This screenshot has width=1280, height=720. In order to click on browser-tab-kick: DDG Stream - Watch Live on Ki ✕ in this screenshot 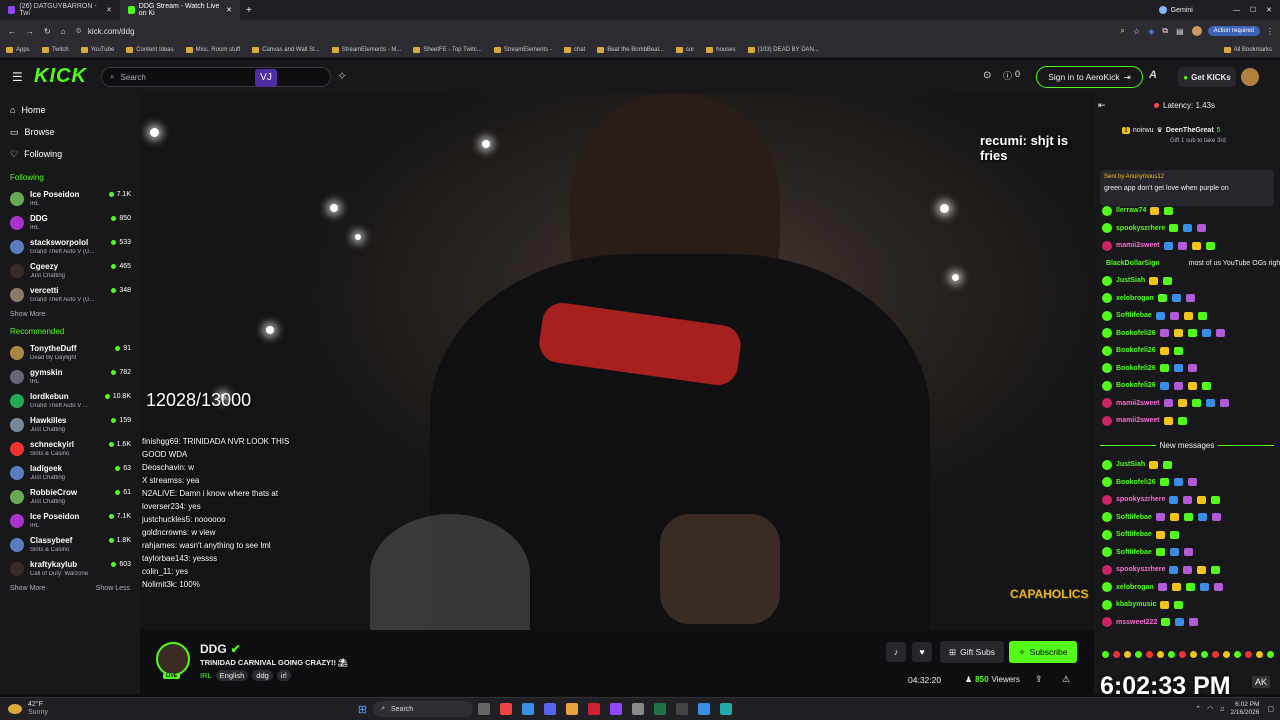, I will do `click(180, 10)`.